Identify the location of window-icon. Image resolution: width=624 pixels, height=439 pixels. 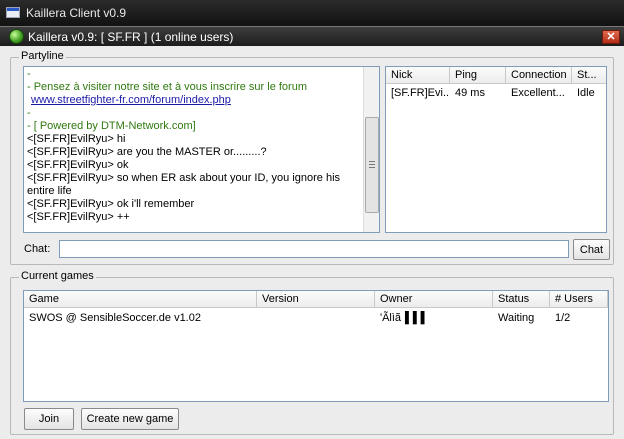
(13, 12).